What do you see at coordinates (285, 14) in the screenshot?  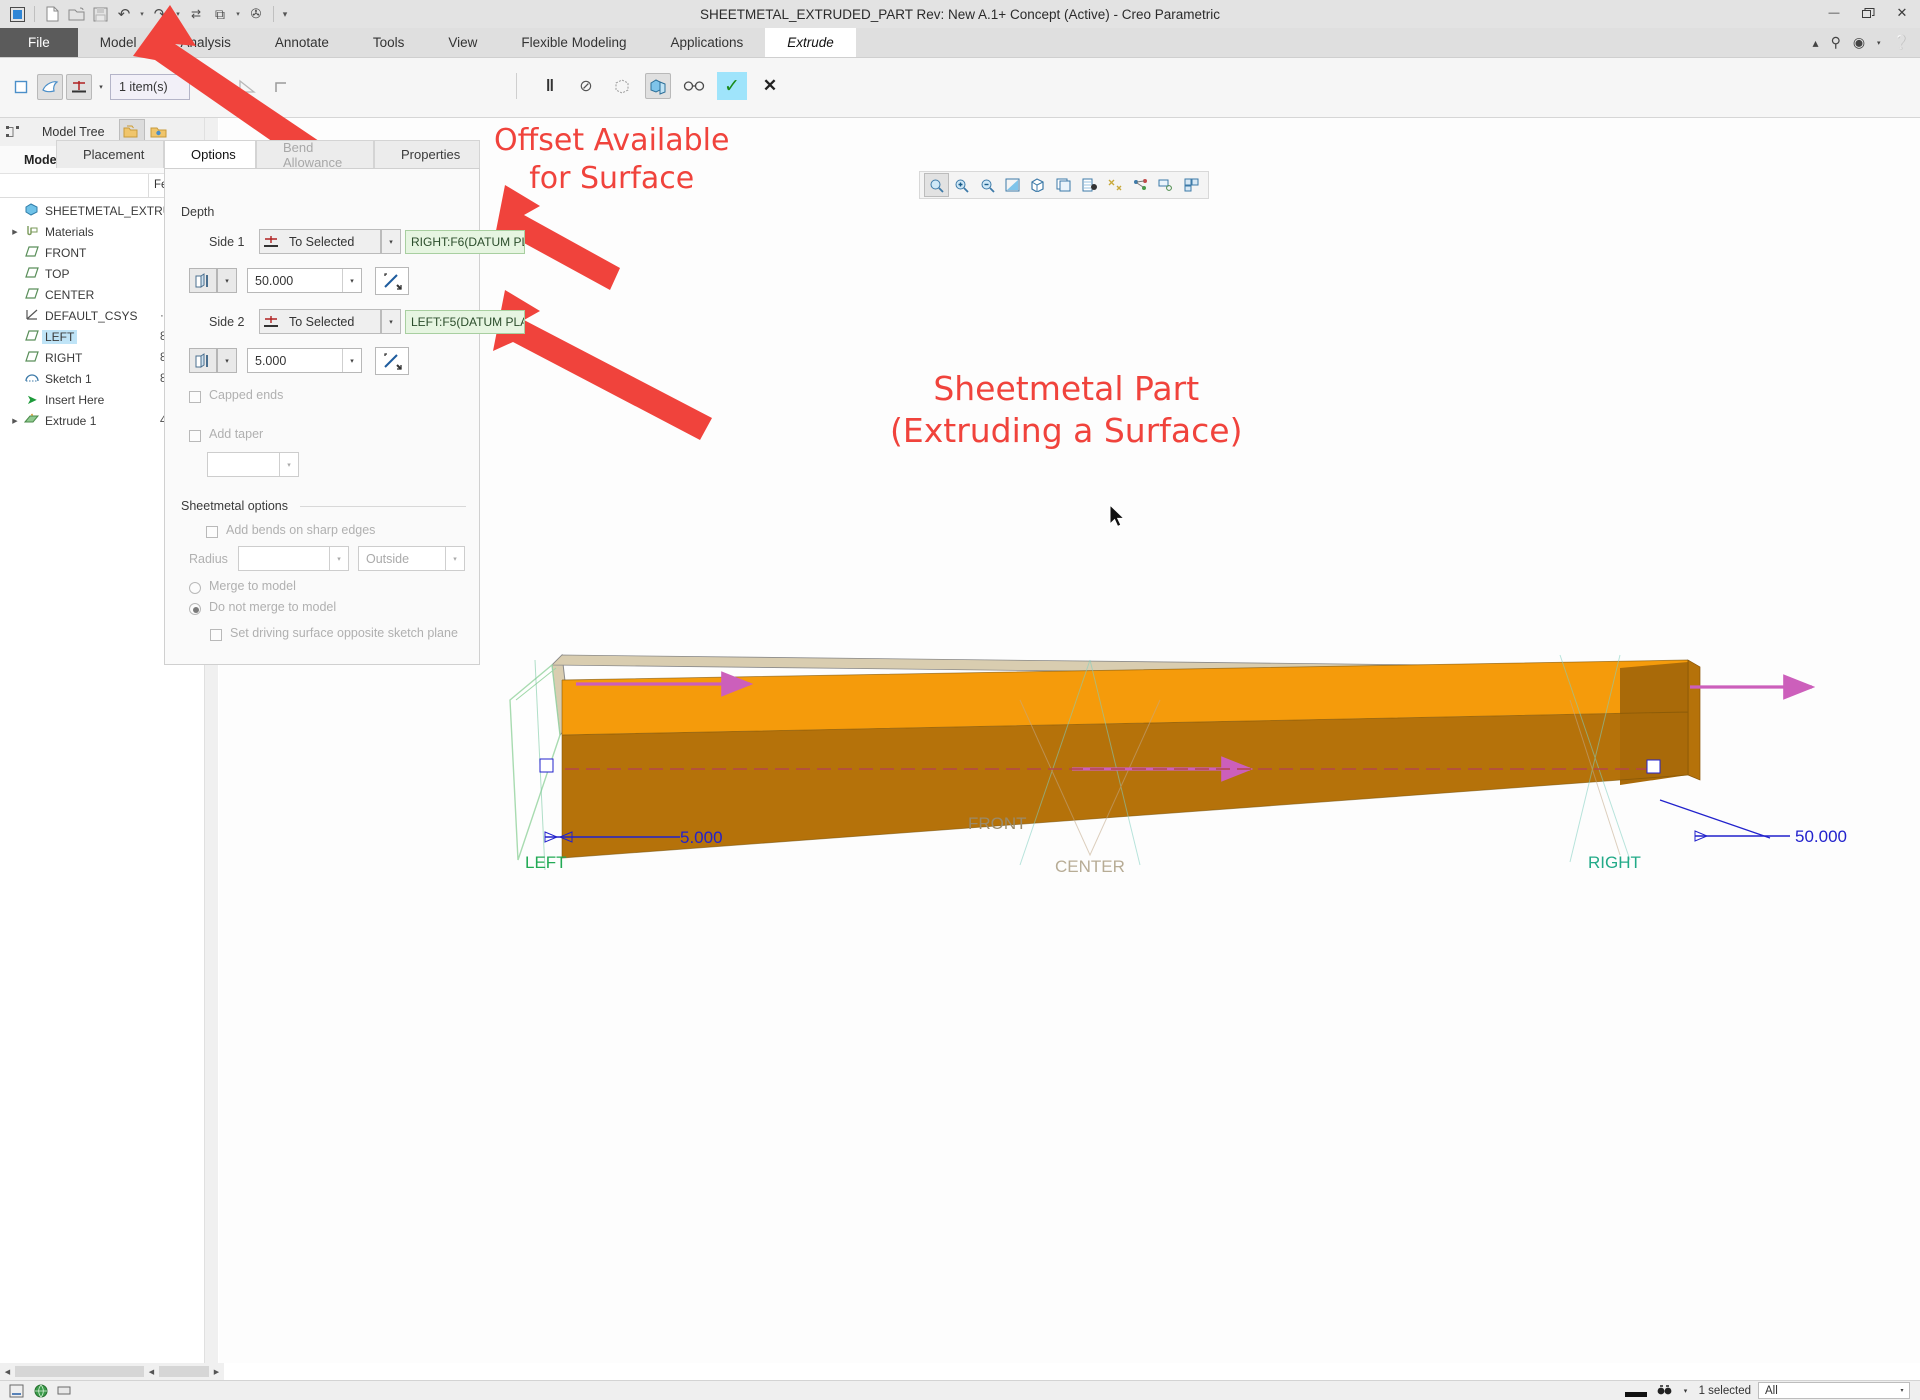 I see `qat-overflow-icon: ▾` at bounding box center [285, 14].